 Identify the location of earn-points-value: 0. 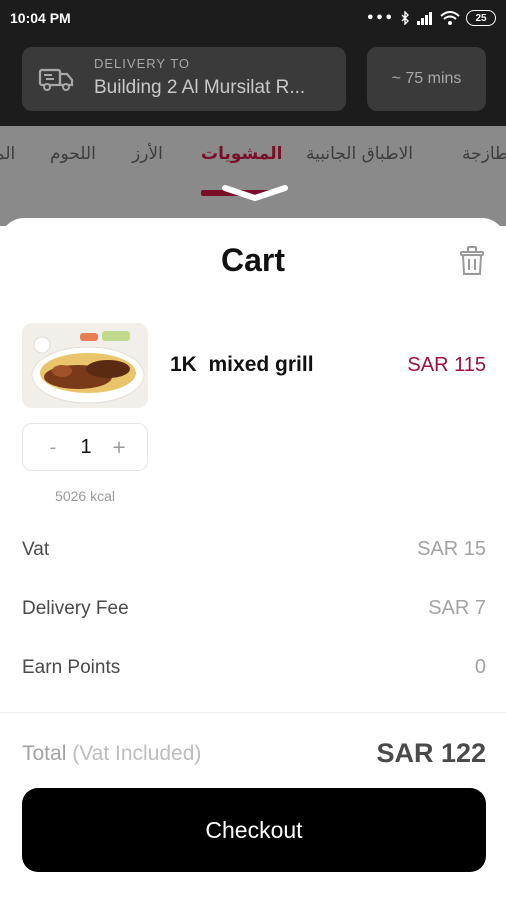
(480, 667).